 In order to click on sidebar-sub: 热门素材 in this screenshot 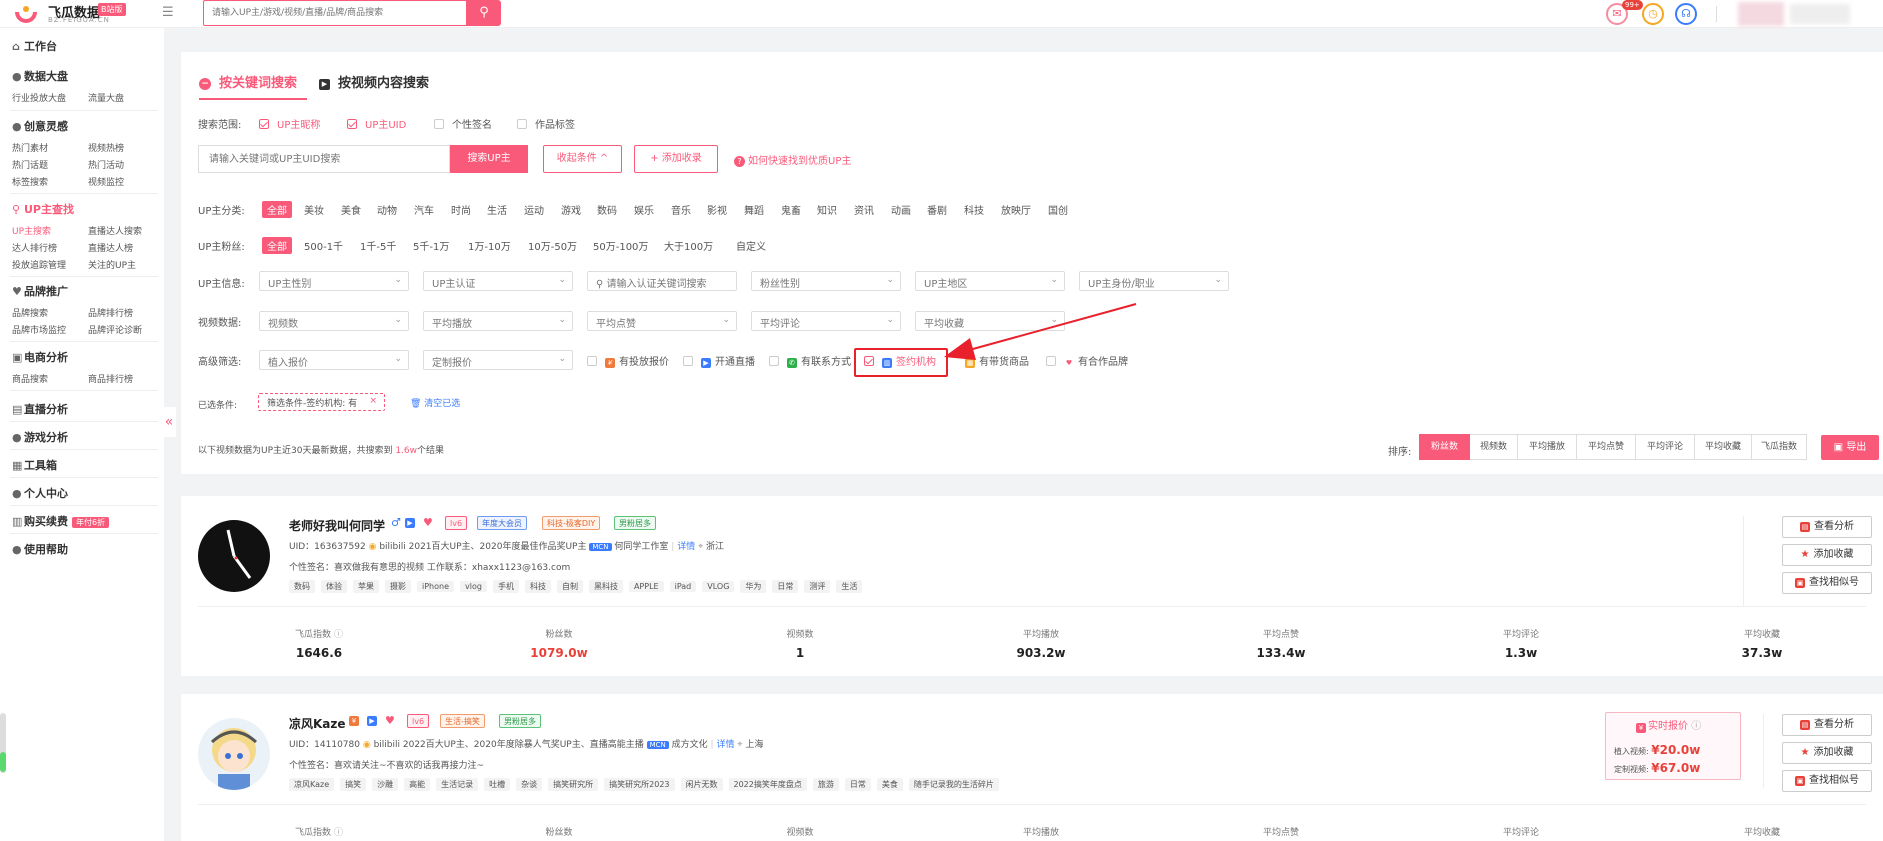, I will do `click(30, 147)`.